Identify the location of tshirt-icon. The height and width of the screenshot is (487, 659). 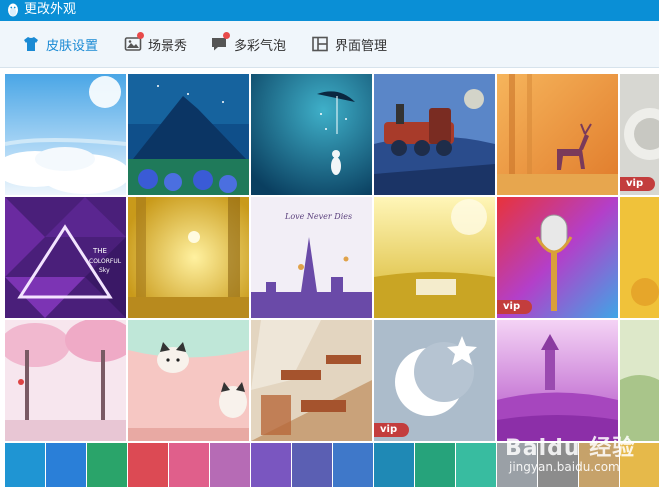
(31, 44).